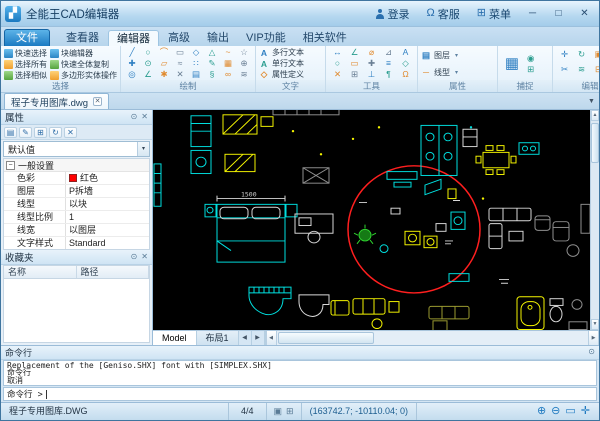  I want to click on draw-tool-icon: ✎, so click(212, 63).